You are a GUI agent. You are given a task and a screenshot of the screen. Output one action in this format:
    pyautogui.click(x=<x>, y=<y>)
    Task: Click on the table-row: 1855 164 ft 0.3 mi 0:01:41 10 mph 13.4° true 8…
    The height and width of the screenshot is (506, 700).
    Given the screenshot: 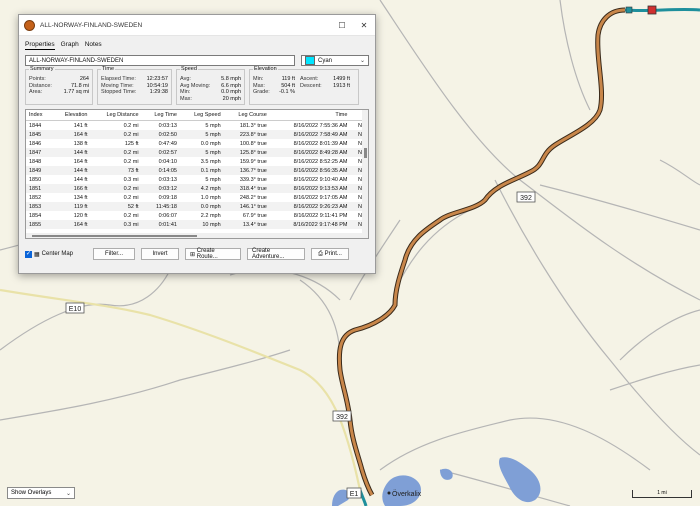 What is the action you would take?
    pyautogui.click(x=197, y=224)
    